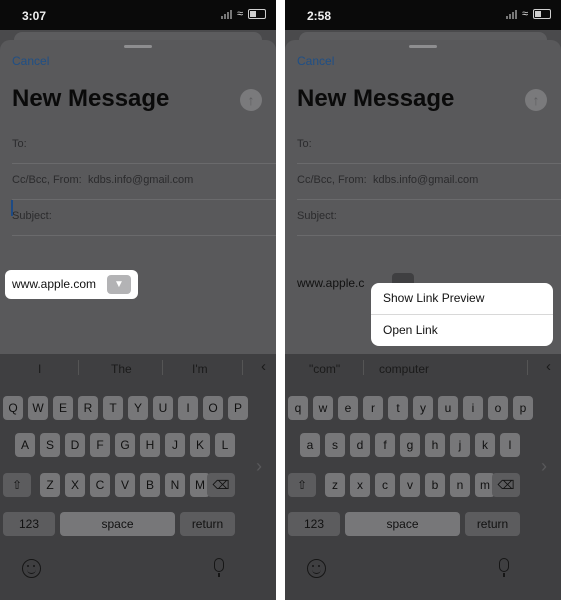  What do you see at coordinates (63, 408) in the screenshot?
I see `key-e: E` at bounding box center [63, 408].